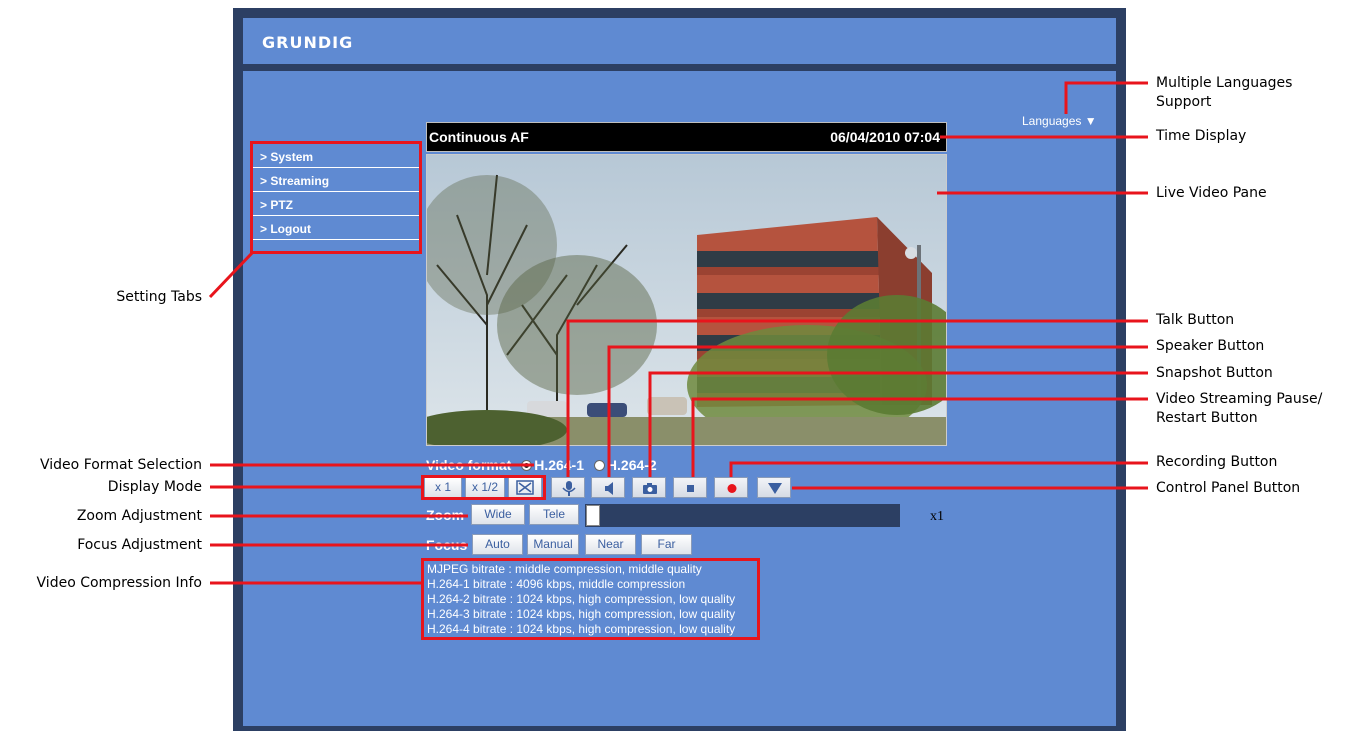 The width and height of the screenshot is (1363, 731). What do you see at coordinates (1184, 102) in the screenshot?
I see `label-multiple-languages-support: Support` at bounding box center [1184, 102].